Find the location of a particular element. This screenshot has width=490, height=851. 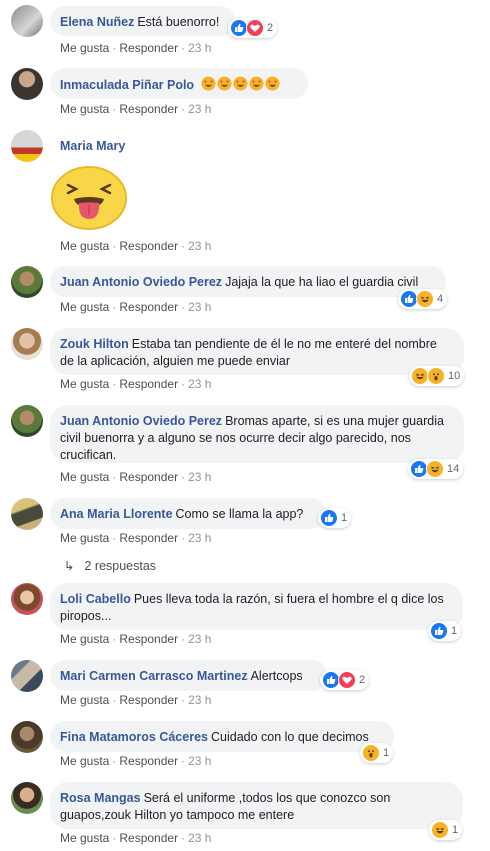

tongue-out-sticker is located at coordinates (89, 198).